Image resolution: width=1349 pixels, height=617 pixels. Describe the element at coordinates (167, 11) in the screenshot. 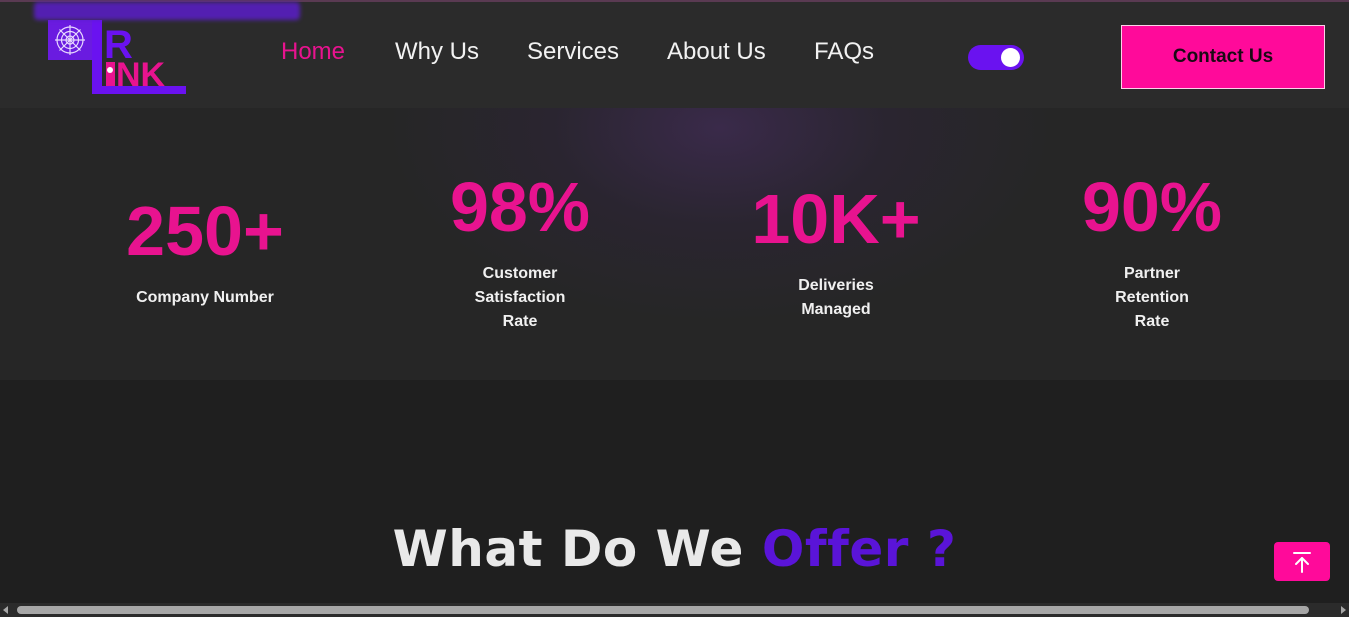

I see `glow-bar` at that location.